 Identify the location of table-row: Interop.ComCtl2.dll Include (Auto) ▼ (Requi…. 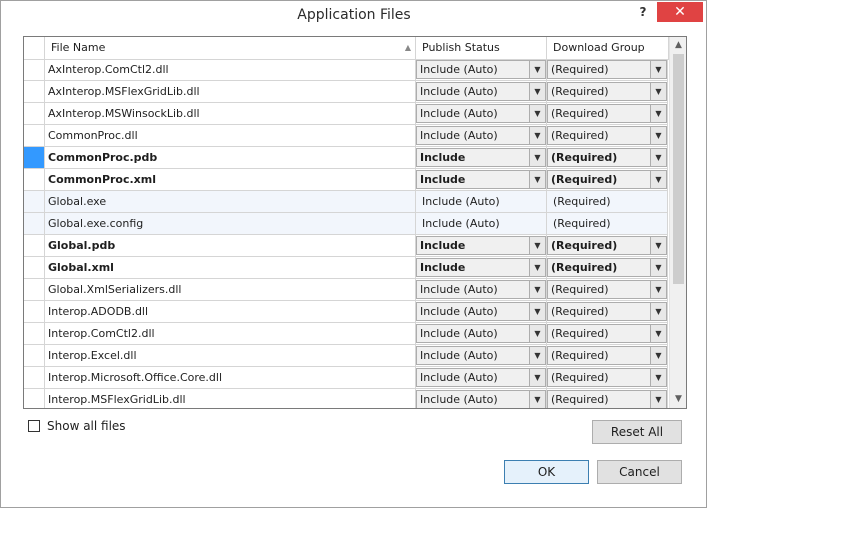
(346, 334).